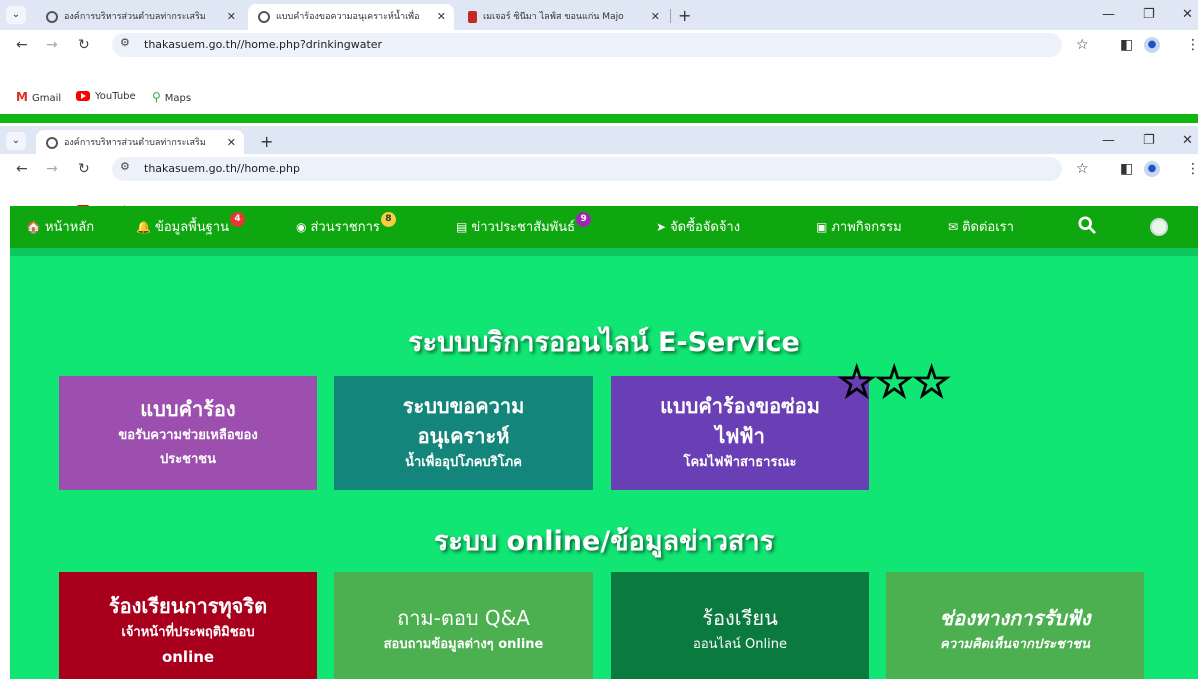 The height and width of the screenshot is (679, 1198). I want to click on nav-gallery: ▣ ภาพกิจกรรม, so click(859, 227).